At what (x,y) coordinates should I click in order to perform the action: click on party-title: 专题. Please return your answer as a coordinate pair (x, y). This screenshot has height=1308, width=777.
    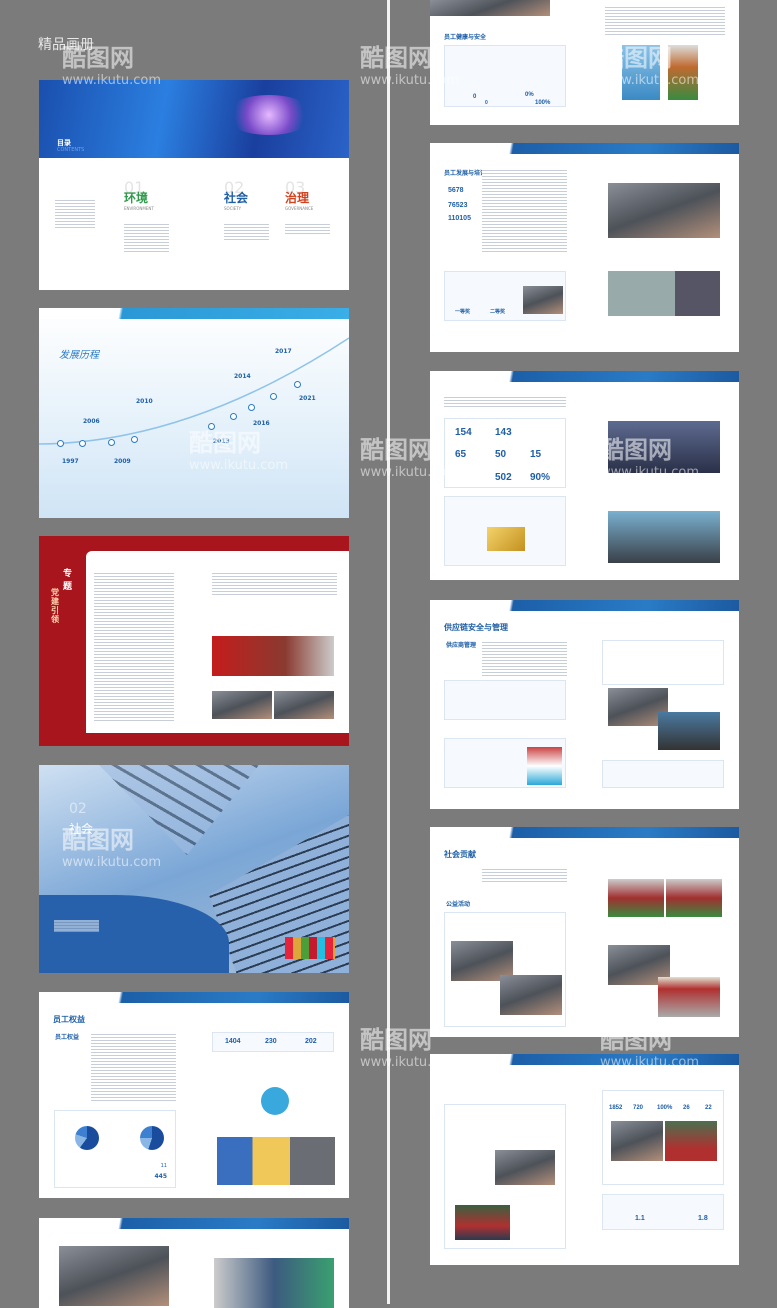
    Looking at the image, I should click on (68, 580).